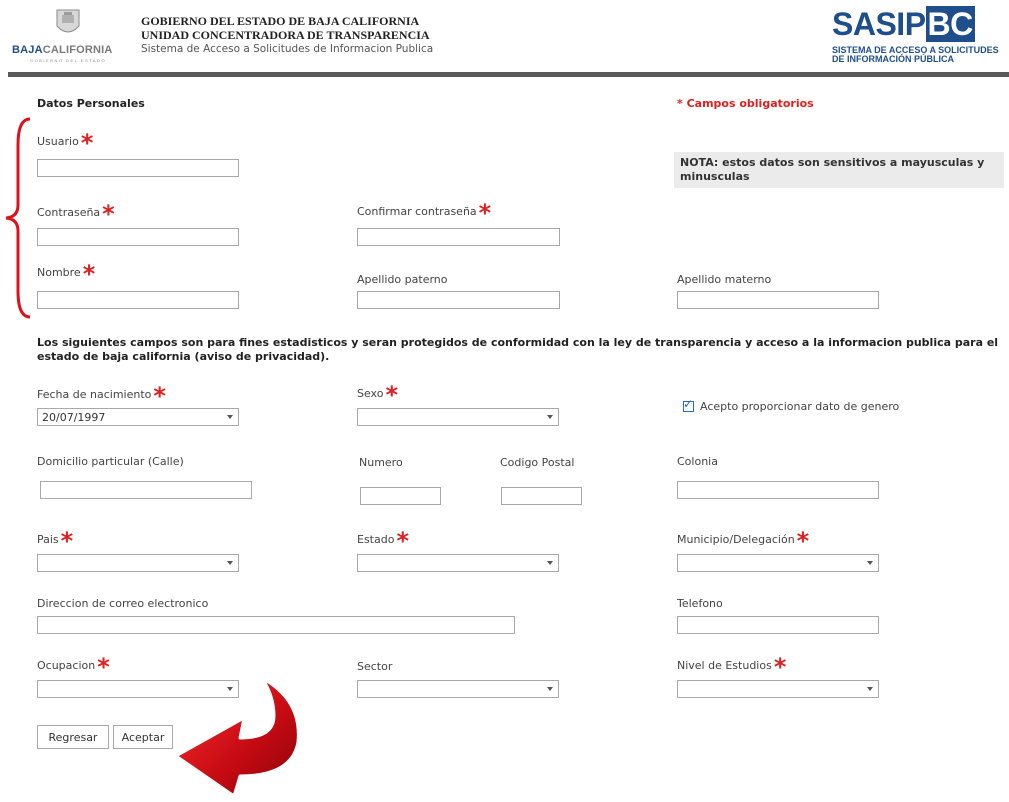  I want to click on sasipbc-wordmark: SASIPBC, so click(903, 24).